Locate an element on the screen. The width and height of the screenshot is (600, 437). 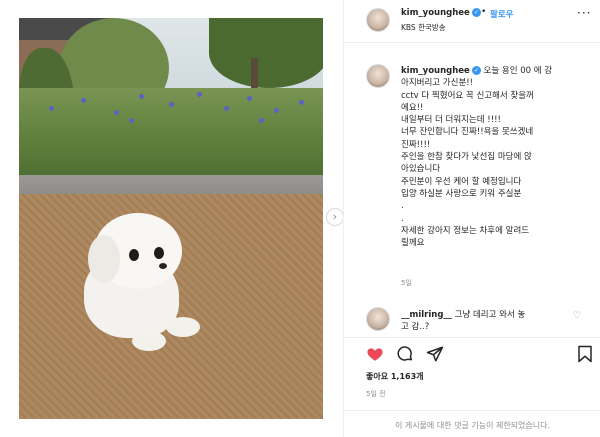
caption-line: 내일부터 더 더워지는데 !!!! is located at coordinates (451, 120).